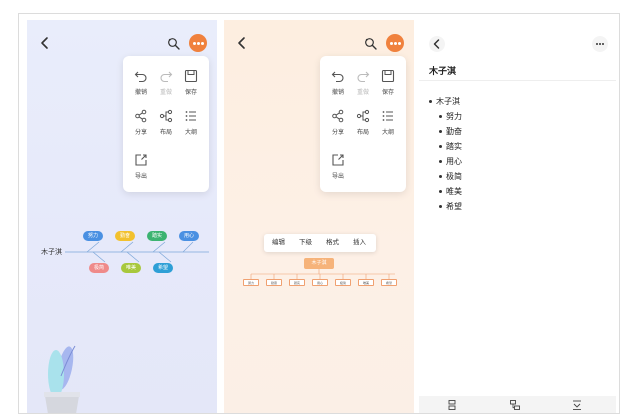  I want to click on outline-item-label: 唯美, so click(454, 191).